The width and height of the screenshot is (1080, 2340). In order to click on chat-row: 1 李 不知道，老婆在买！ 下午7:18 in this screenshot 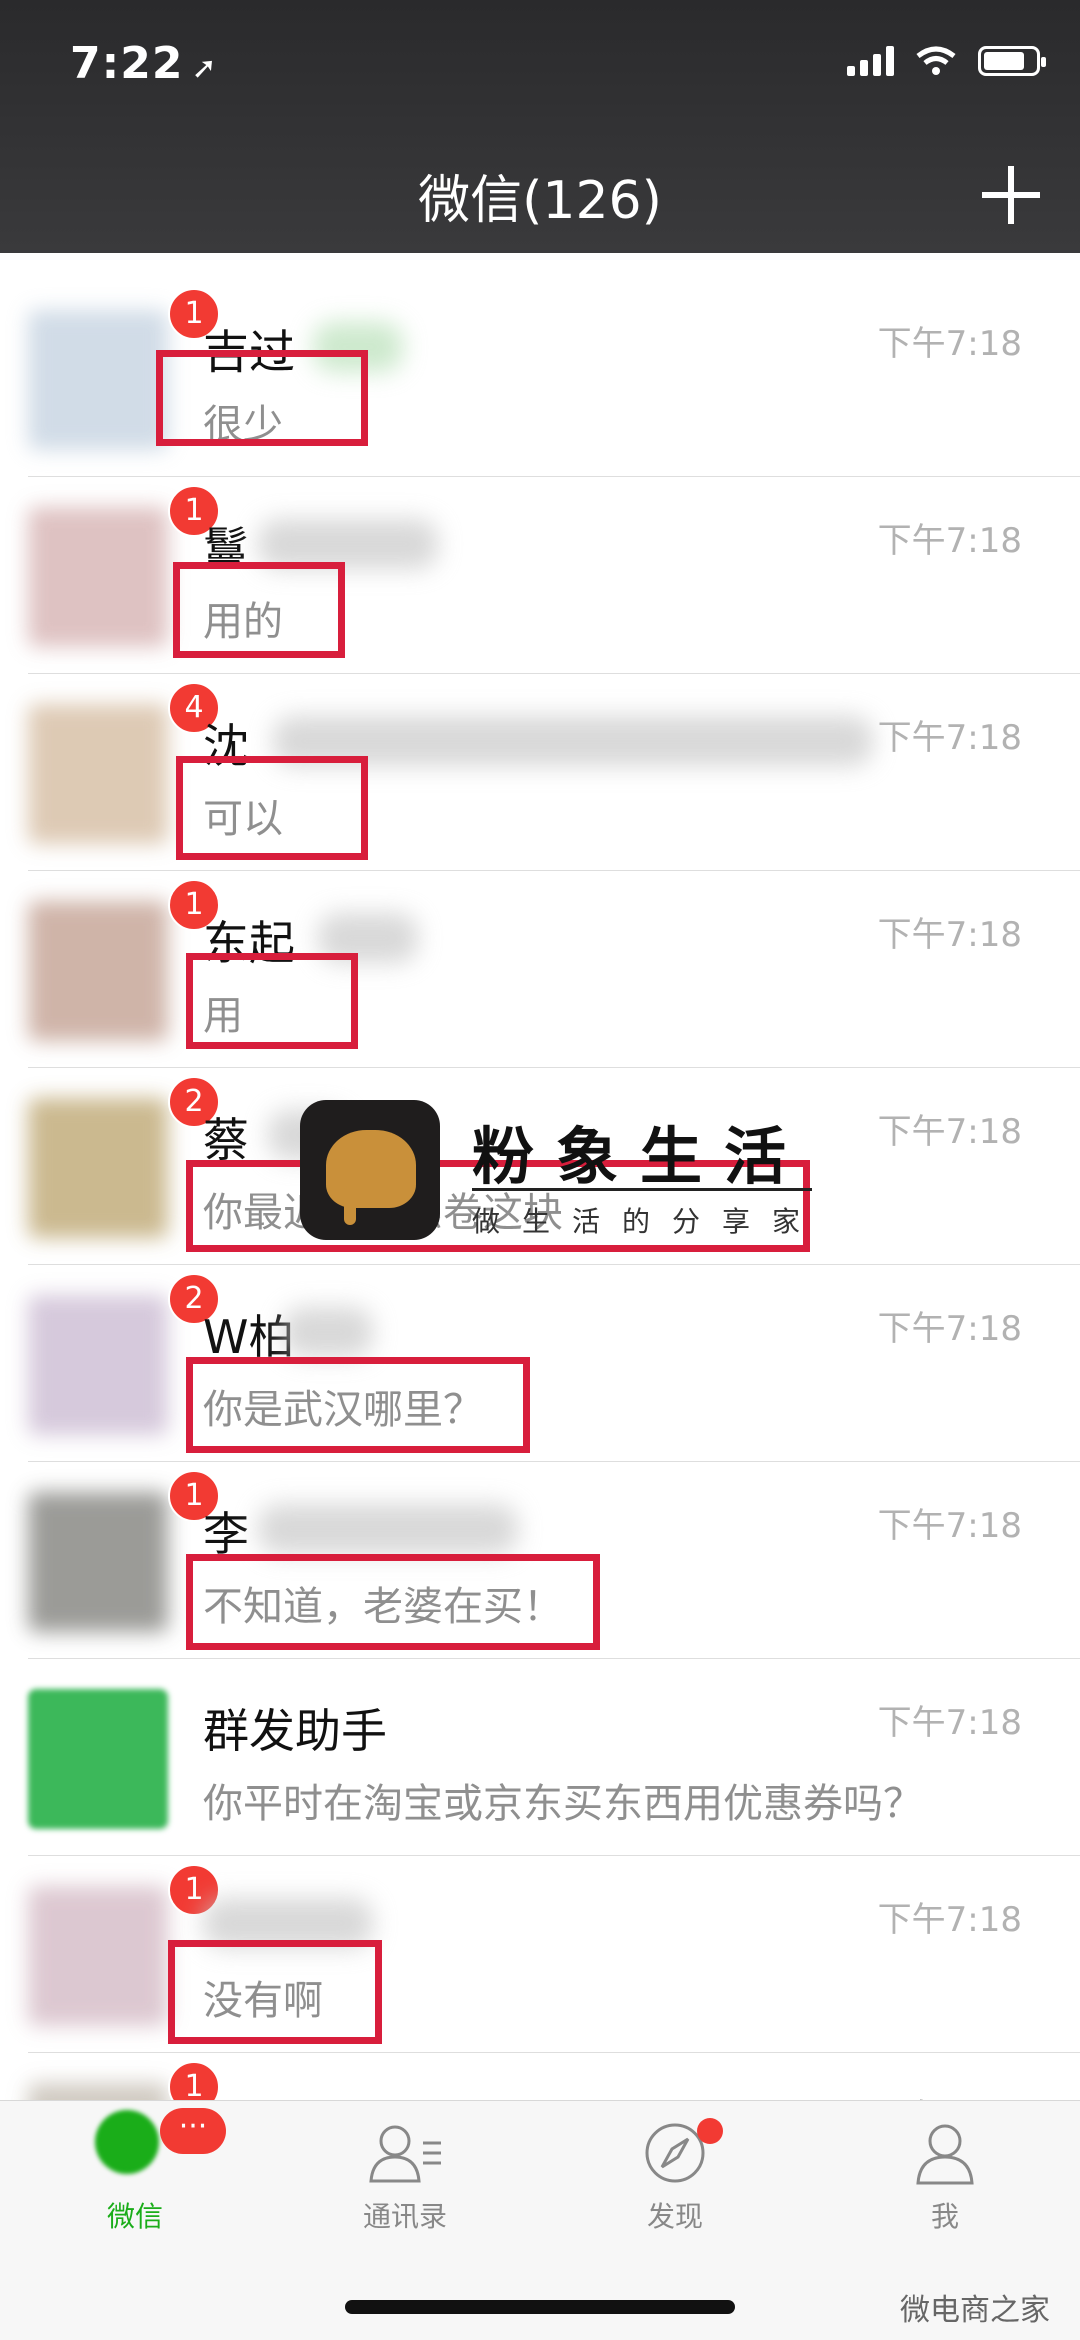, I will do `click(554, 1560)`.